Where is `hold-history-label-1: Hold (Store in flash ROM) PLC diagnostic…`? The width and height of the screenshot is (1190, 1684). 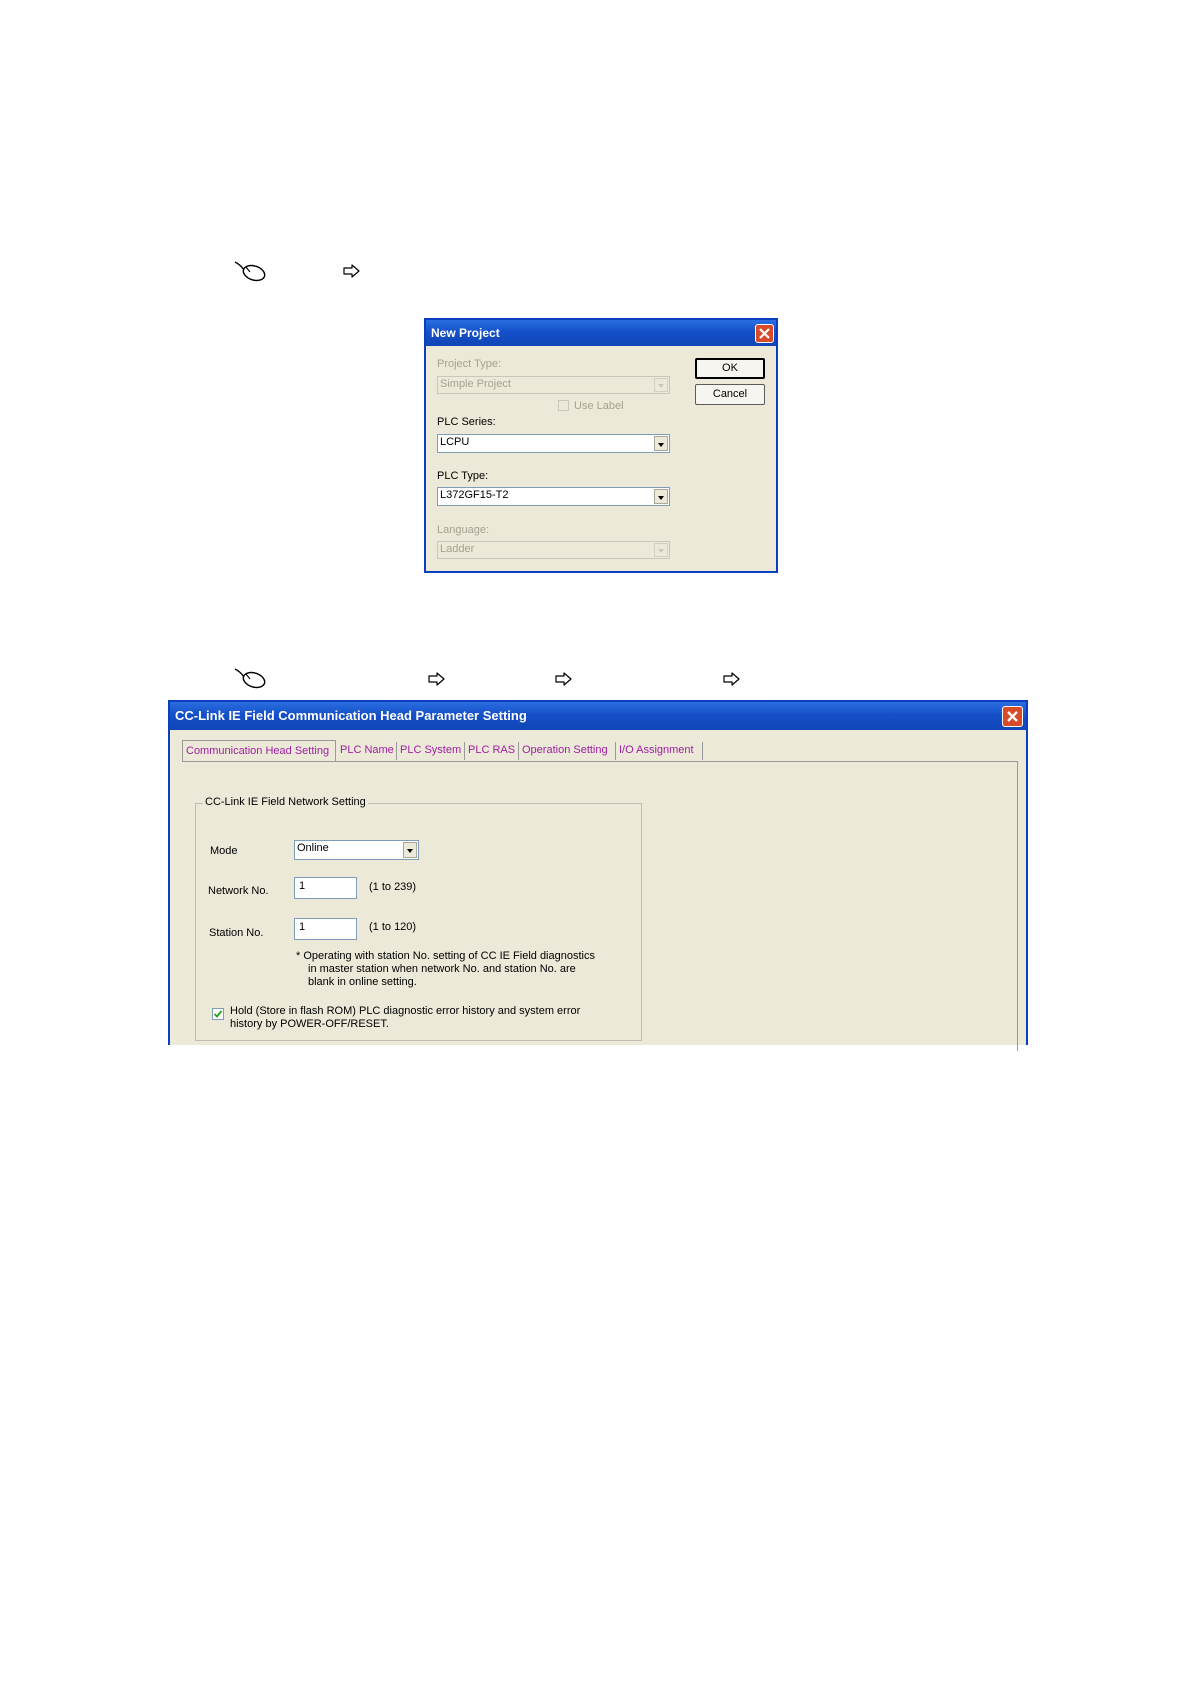 hold-history-label-1: Hold (Store in flash ROM) PLC diagnostic… is located at coordinates (405, 1011).